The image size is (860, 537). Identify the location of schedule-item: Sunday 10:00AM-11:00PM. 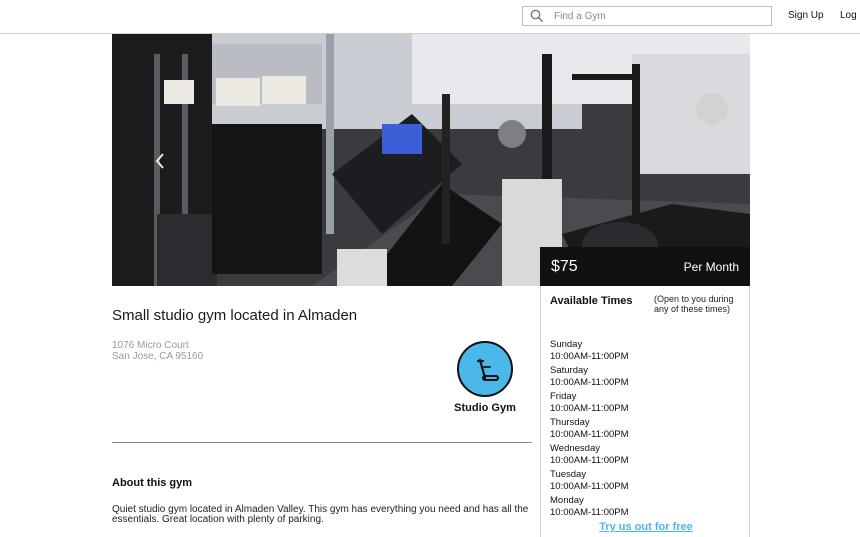
(589, 352).